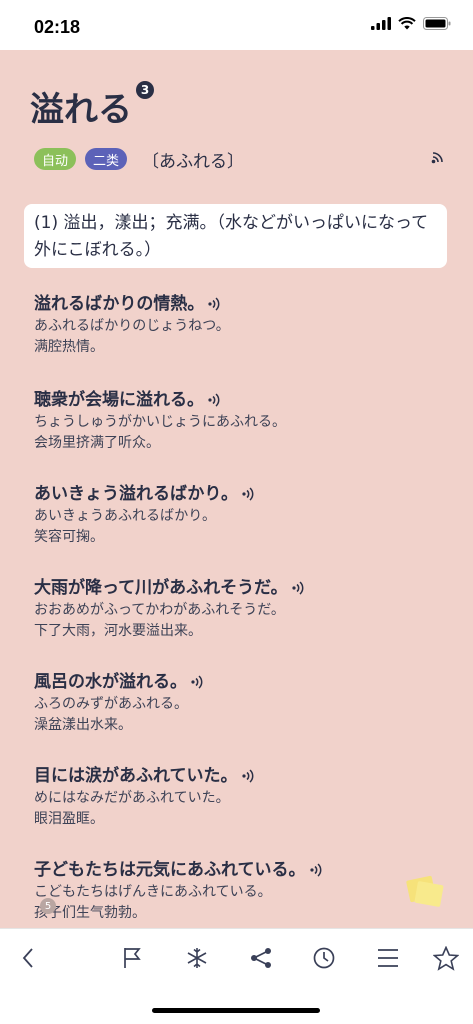 The image size is (473, 1024). Describe the element at coordinates (81, 110) in the screenshot. I see `word-title: 溢れる` at that location.